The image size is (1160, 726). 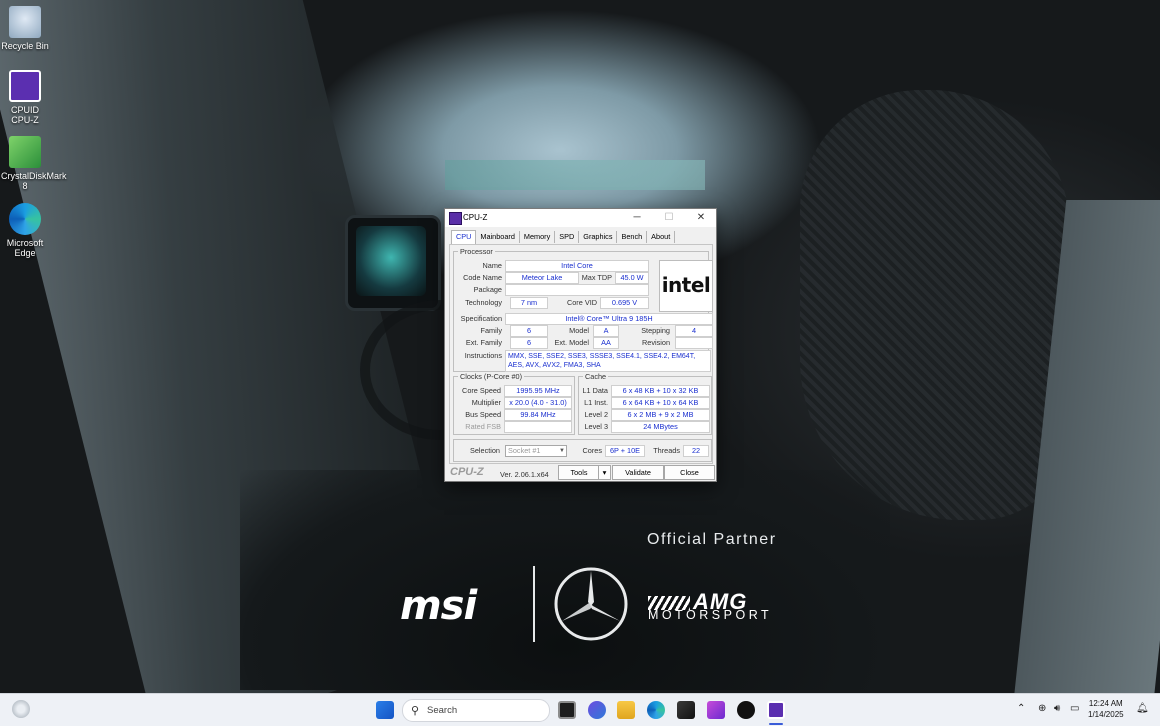 What do you see at coordinates (538, 391) in the screenshot?
I see `corespeed-value: 1995.95 MHz` at bounding box center [538, 391].